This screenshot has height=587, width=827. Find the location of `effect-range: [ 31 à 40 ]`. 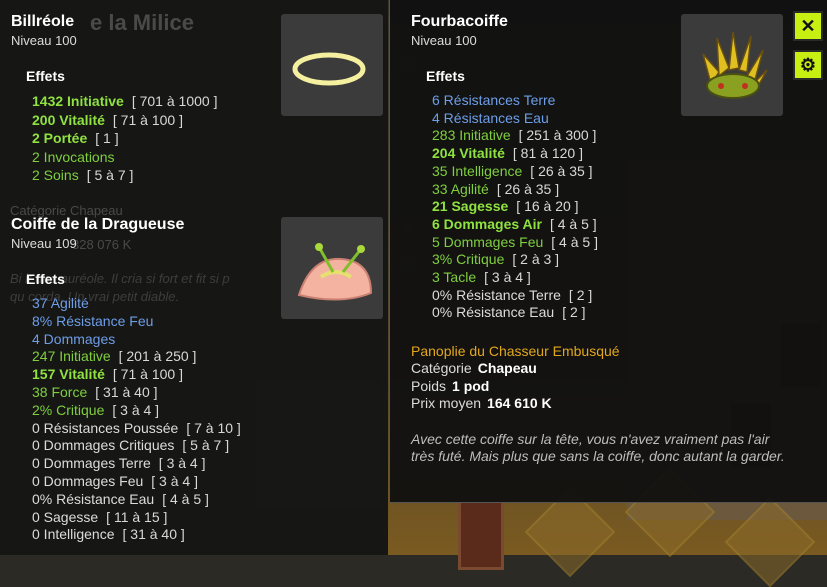

effect-range: [ 31 à 40 ] is located at coordinates (153, 534).